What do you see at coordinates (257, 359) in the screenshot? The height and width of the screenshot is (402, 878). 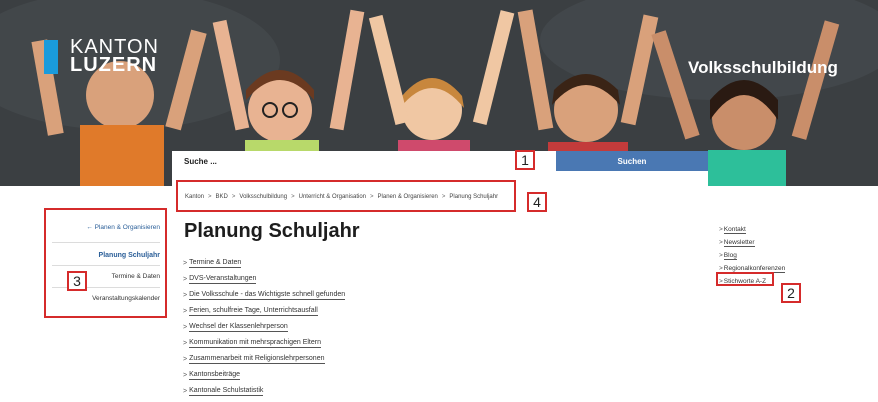 I see `link-zusammenarbeit: Zusammenarbeit mit Religionslehrpersonen` at bounding box center [257, 359].